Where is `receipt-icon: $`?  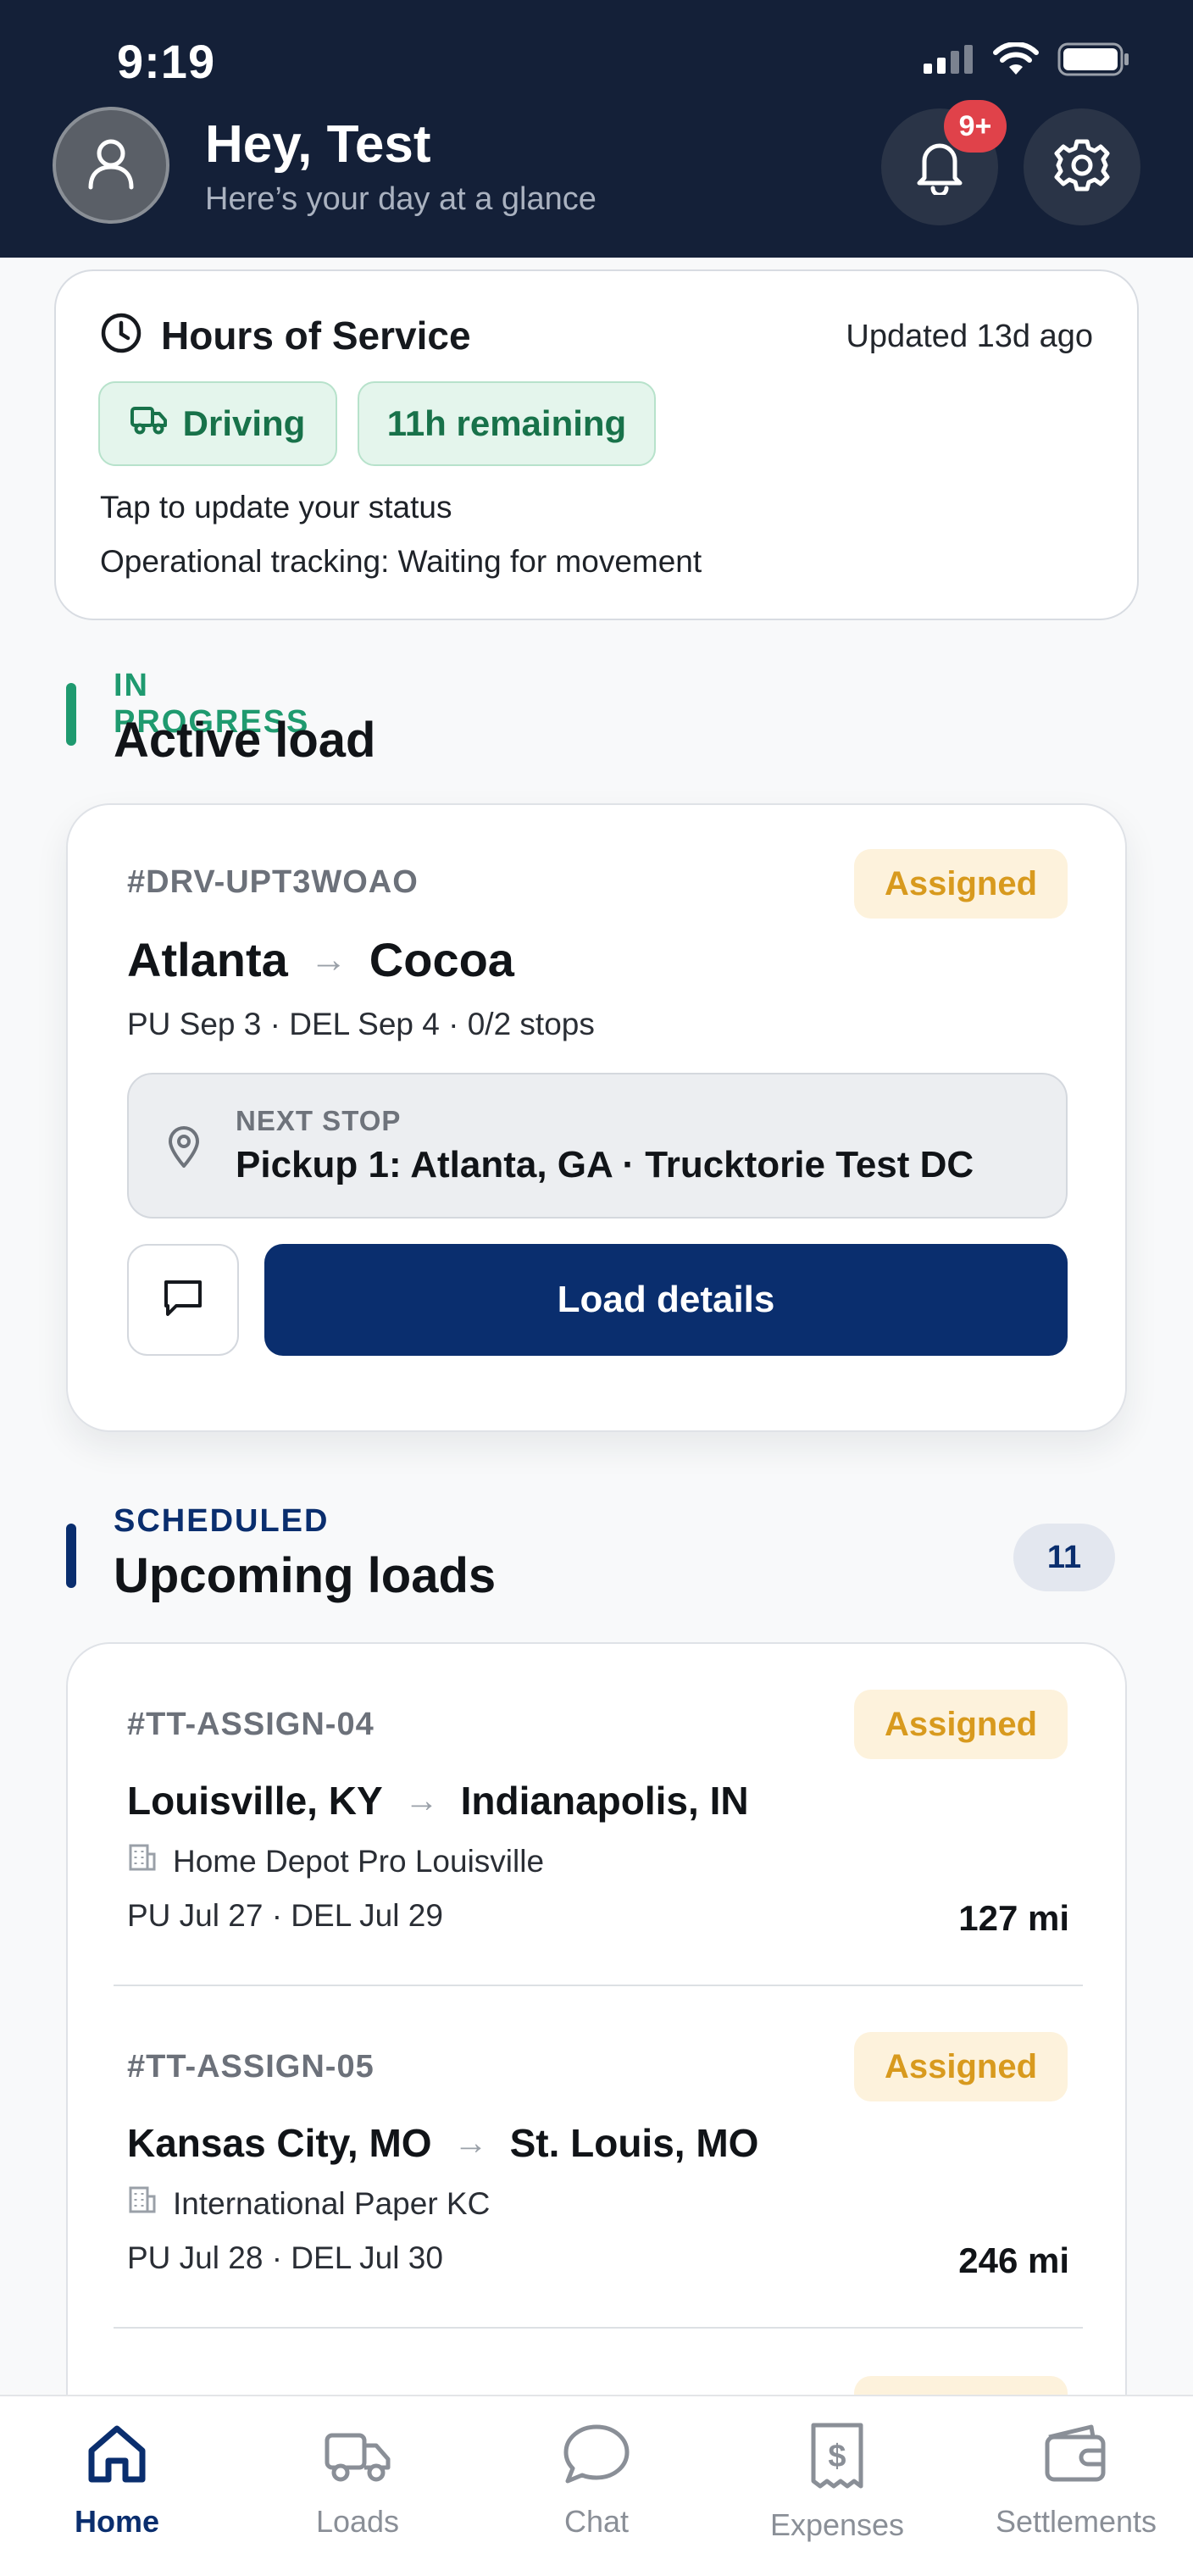 receipt-icon: $ is located at coordinates (837, 2458).